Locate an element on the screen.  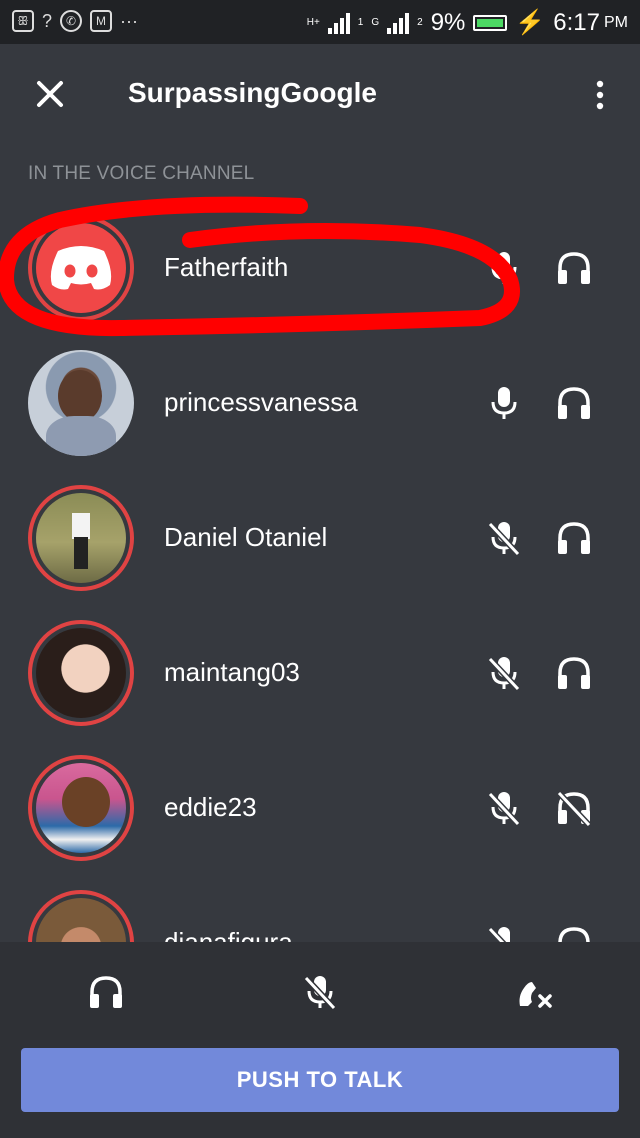
gmail-icon: M is located at coordinates (101, 21).